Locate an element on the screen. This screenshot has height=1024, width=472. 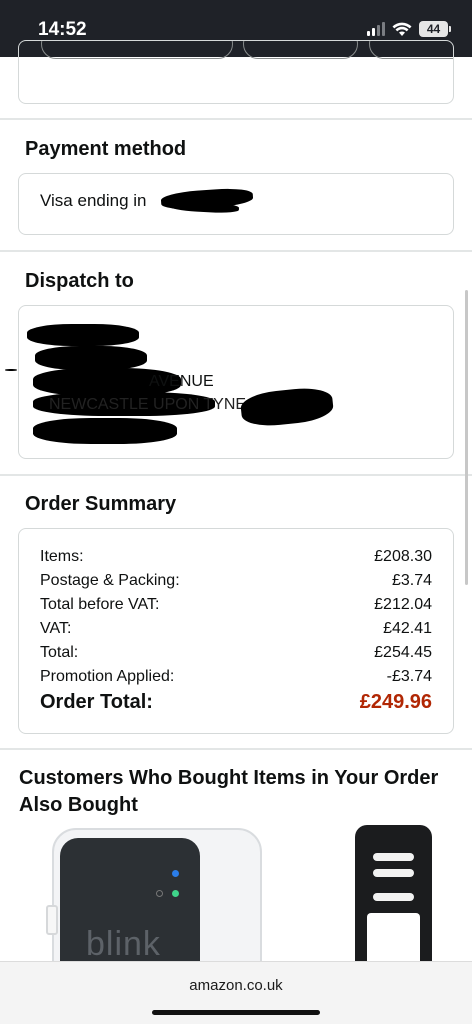
camera-led-ring is located at coordinates (159, 893).